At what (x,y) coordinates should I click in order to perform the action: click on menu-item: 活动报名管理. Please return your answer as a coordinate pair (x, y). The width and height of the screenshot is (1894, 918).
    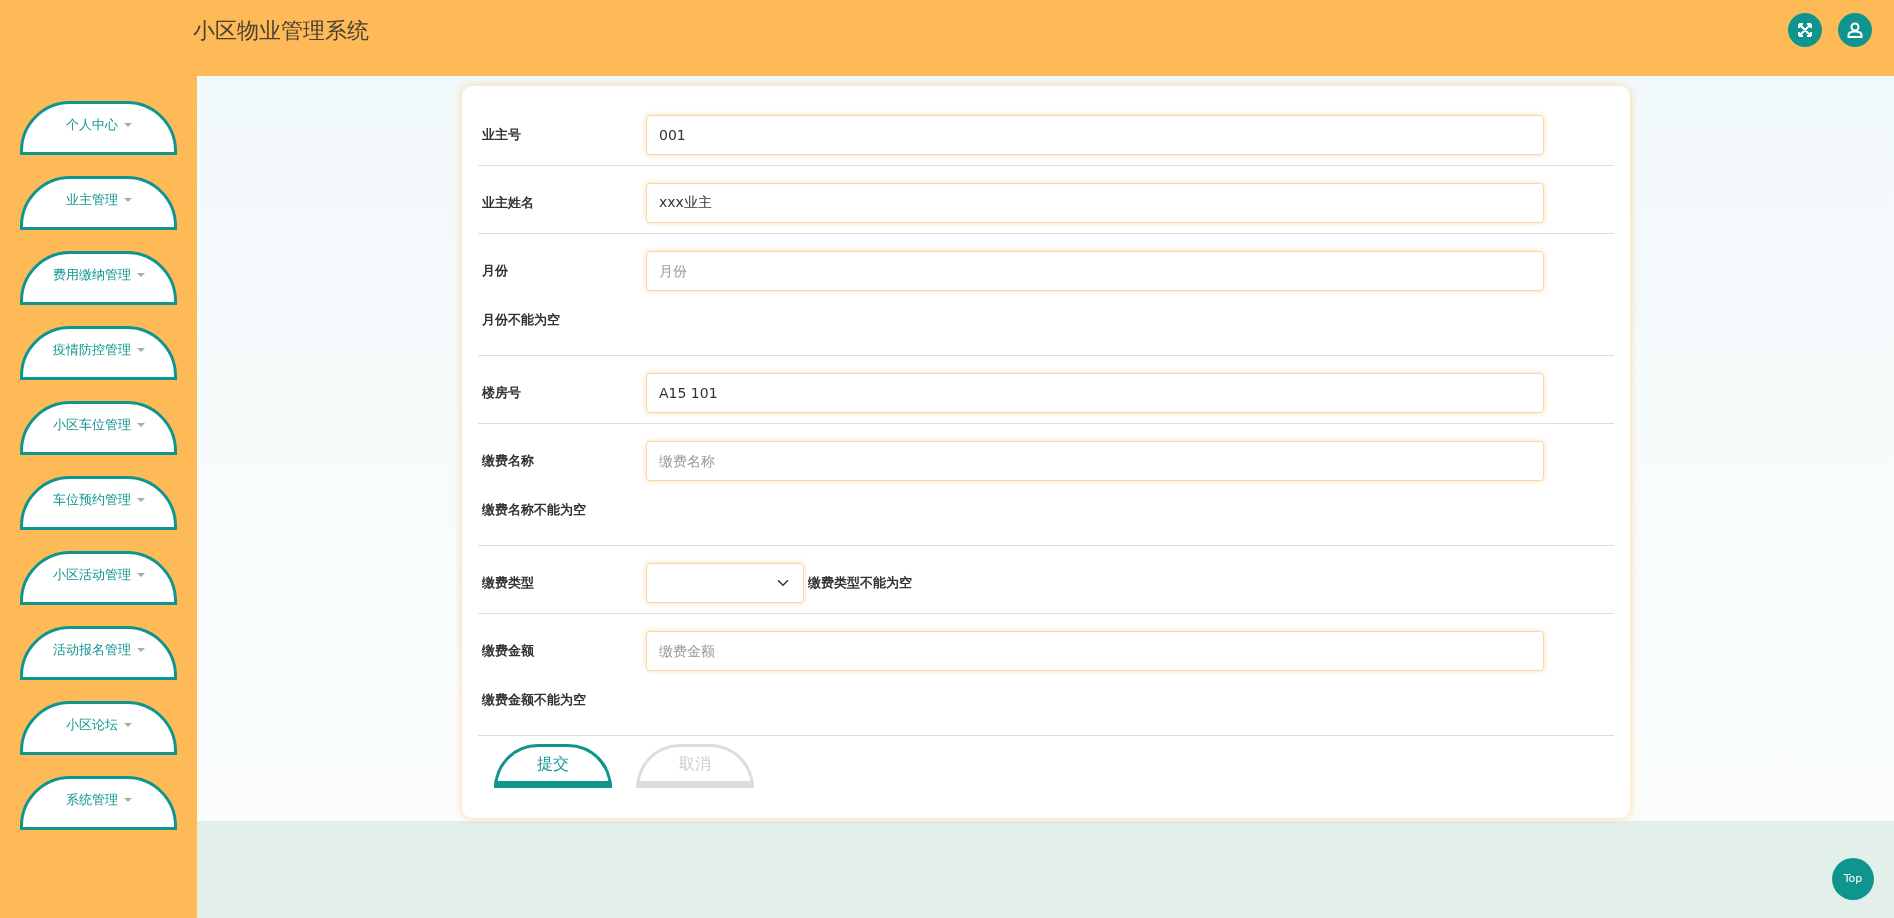
    Looking at the image, I should click on (98, 653).